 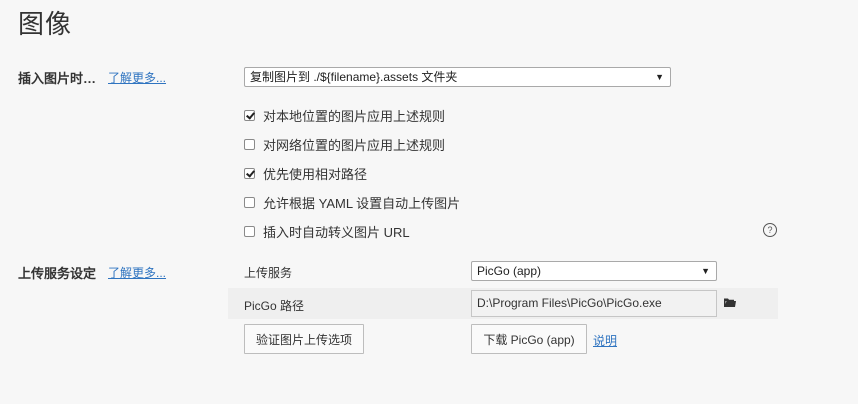 I want to click on checkbox-relative-path, so click(x=249, y=173).